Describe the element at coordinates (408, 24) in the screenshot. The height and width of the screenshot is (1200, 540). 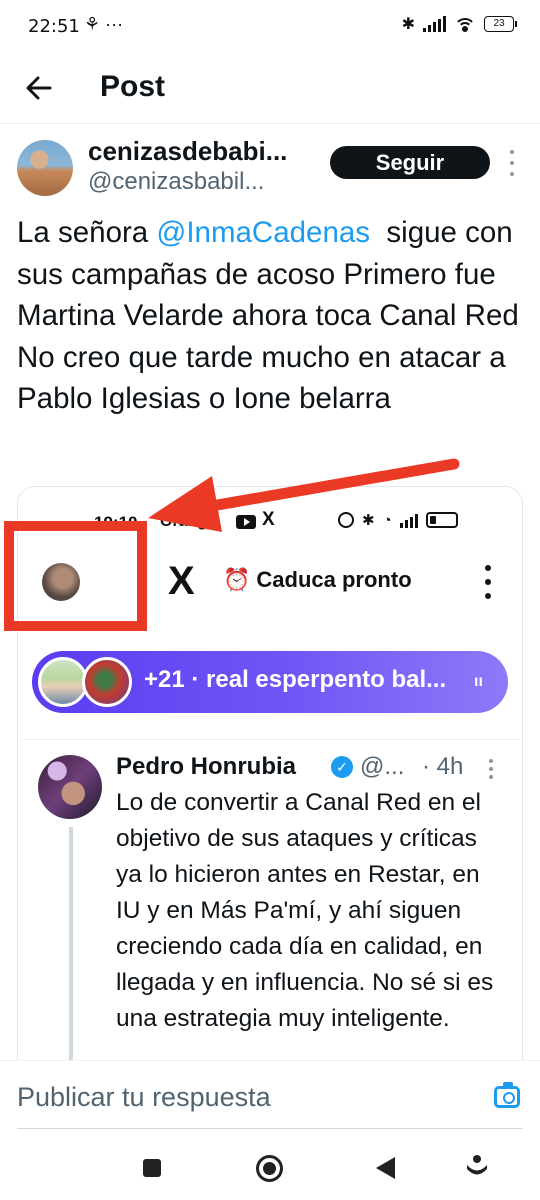
I see `bluetooth-icon: ✱` at that location.